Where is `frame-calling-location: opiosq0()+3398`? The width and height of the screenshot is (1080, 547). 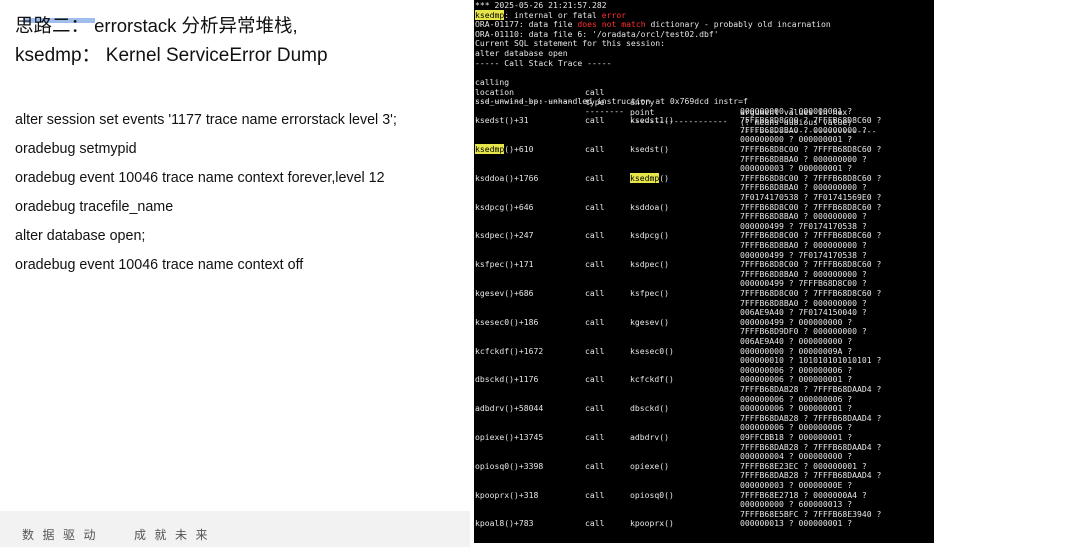 frame-calling-location: opiosq0()+3398 is located at coordinates (509, 465).